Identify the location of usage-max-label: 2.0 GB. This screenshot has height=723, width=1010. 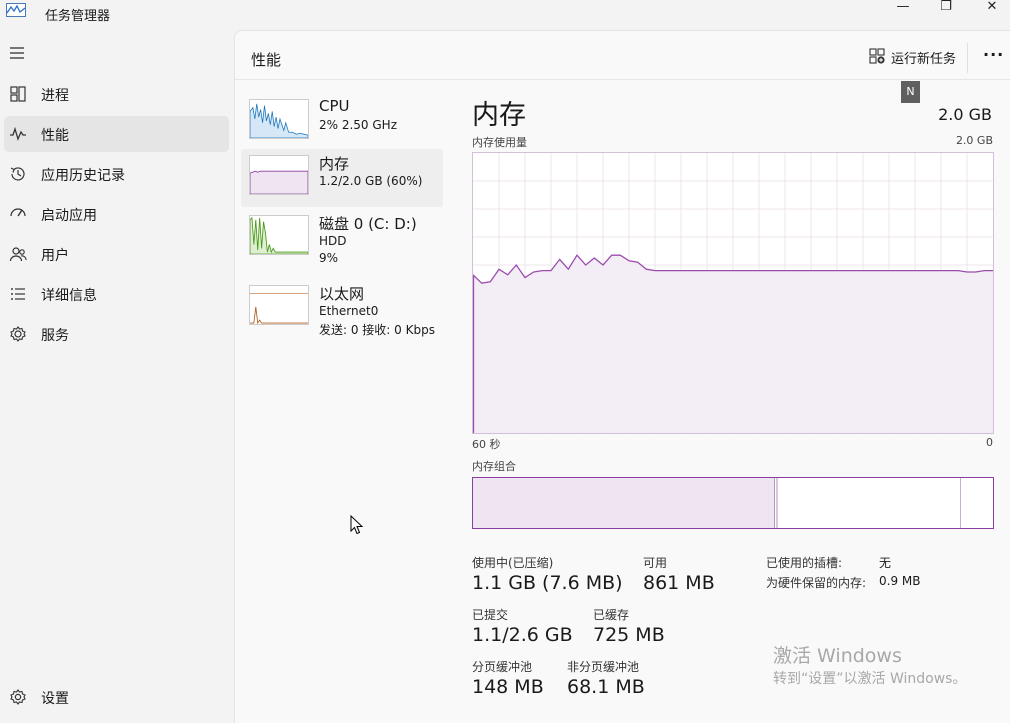
(974, 140).